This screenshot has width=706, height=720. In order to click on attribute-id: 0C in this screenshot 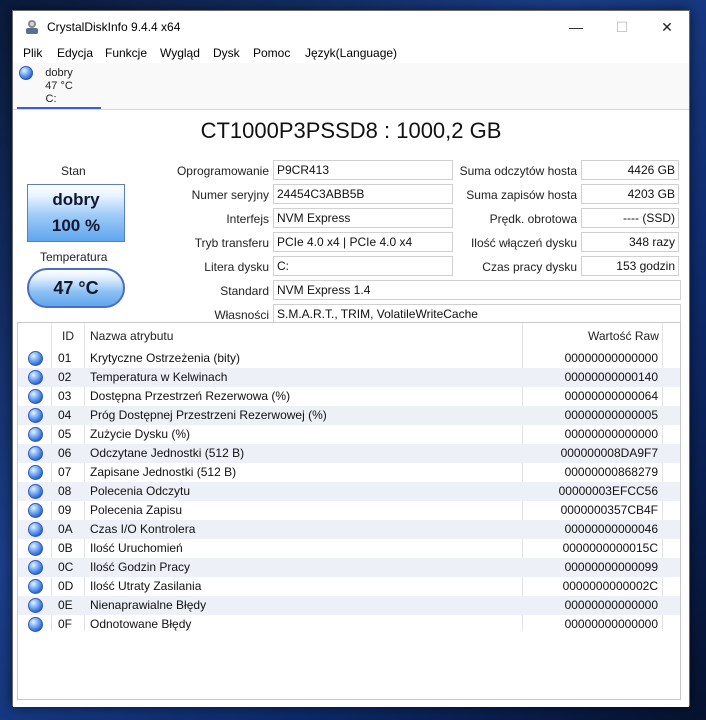, I will do `click(66, 567)`.